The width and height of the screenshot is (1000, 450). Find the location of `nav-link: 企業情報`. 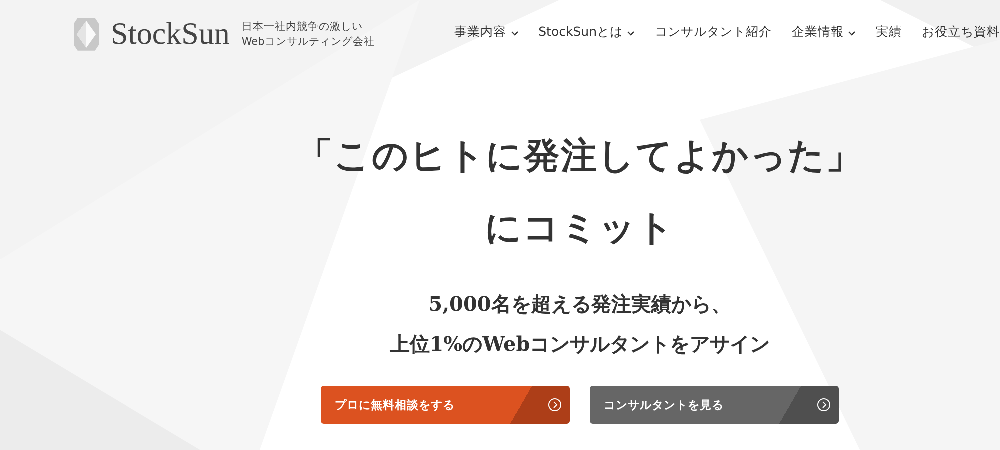

nav-link: 企業情報 is located at coordinates (824, 32).